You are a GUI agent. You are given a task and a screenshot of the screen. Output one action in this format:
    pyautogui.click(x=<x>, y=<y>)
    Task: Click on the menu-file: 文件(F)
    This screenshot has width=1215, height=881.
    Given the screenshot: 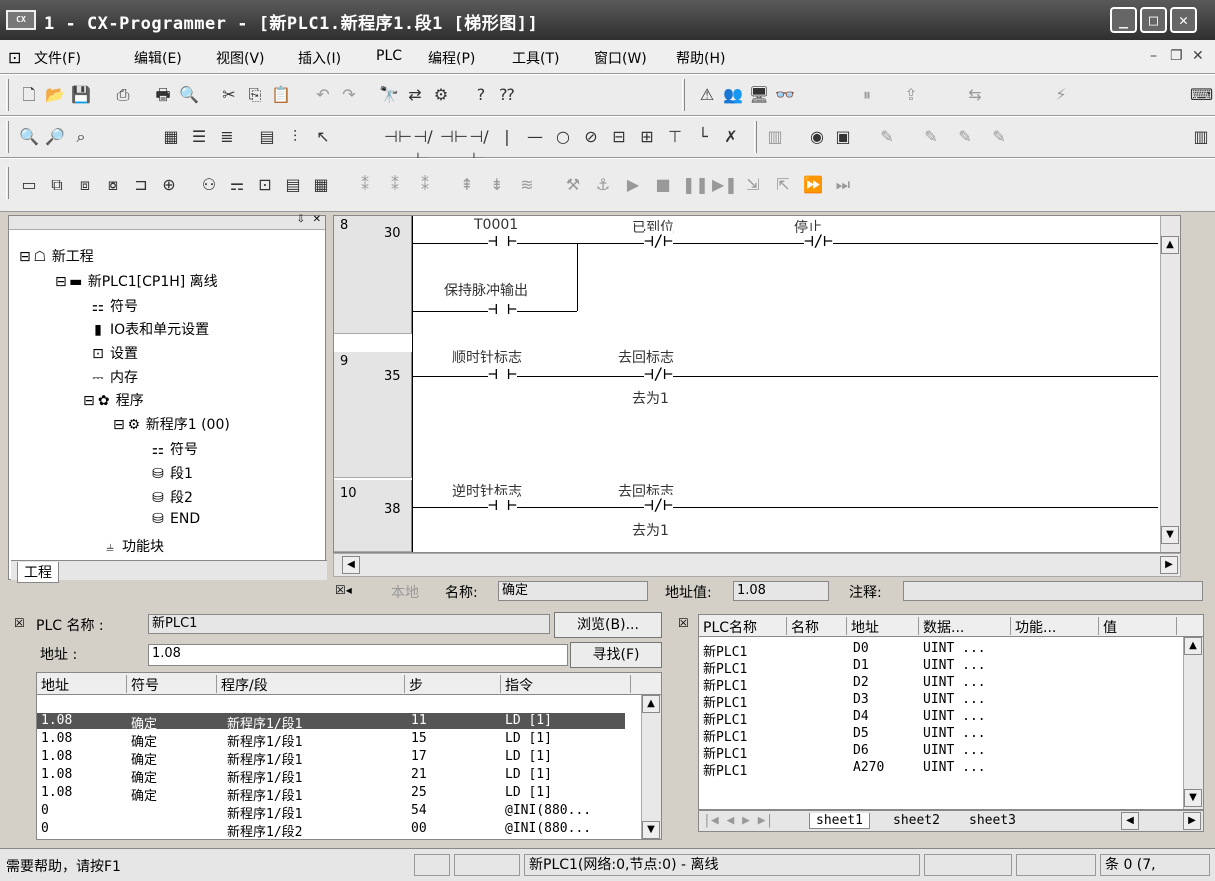 What is the action you would take?
    pyautogui.click(x=57, y=58)
    